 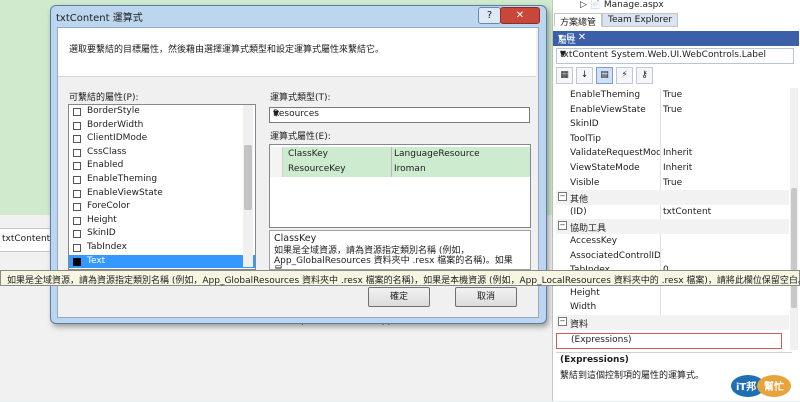 What do you see at coordinates (672, 197) in the screenshot?
I see `category-other: − 其他` at bounding box center [672, 197].